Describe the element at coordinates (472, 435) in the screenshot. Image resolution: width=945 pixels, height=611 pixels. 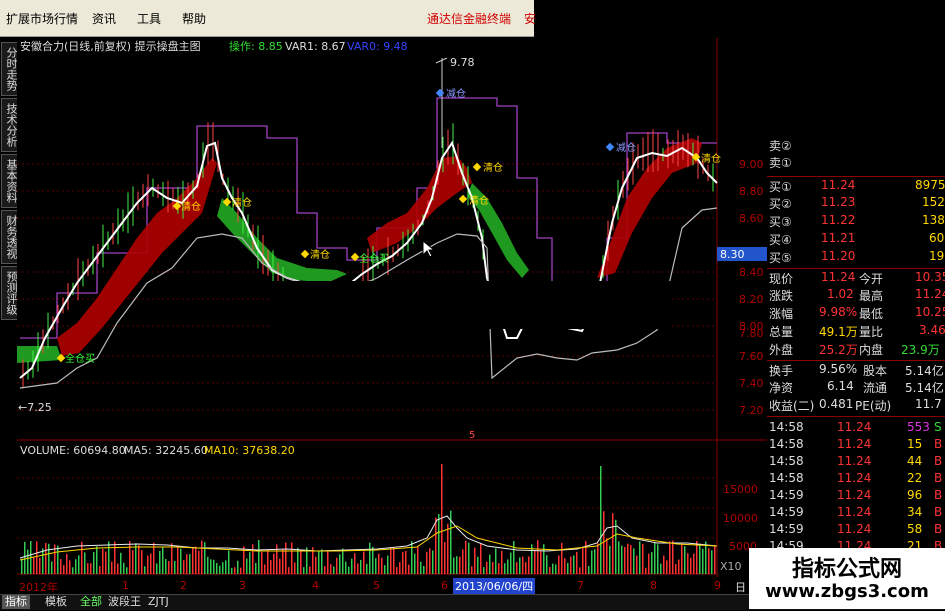
I see `mid-marker: 5` at that location.